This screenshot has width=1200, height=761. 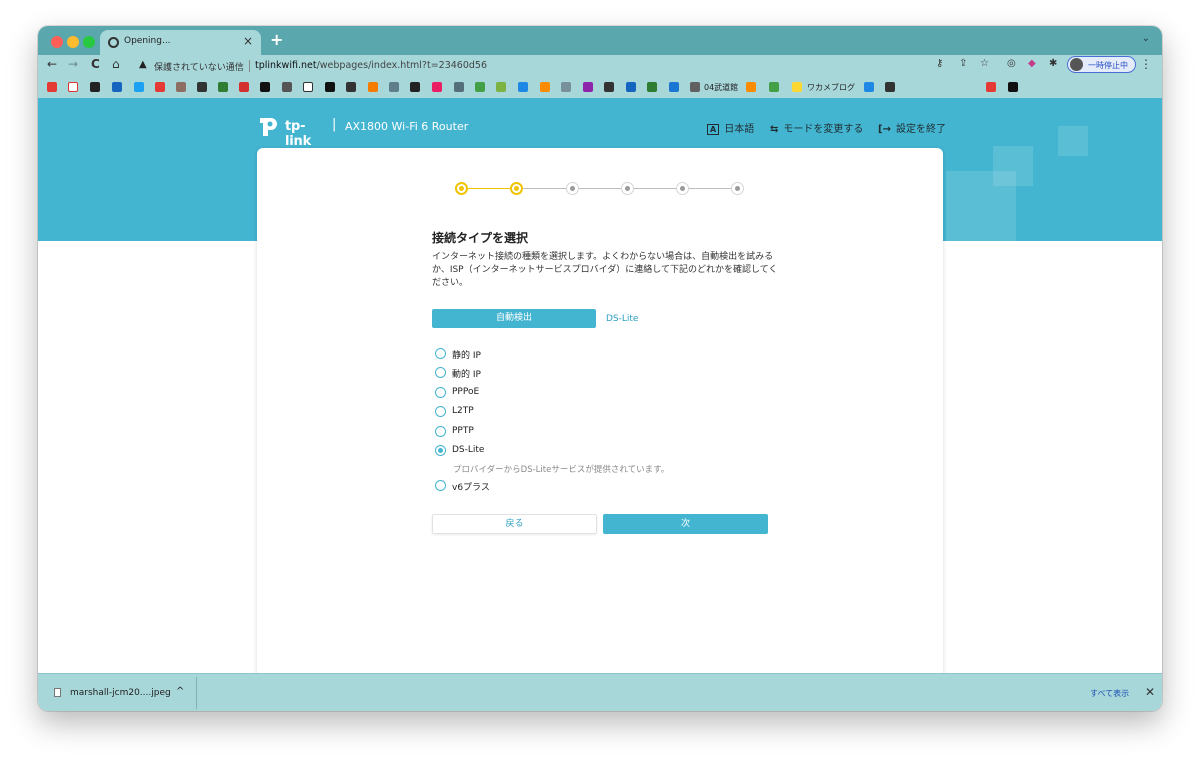 I want to click on profile-button: 一時停止中, so click(x=1101, y=64).